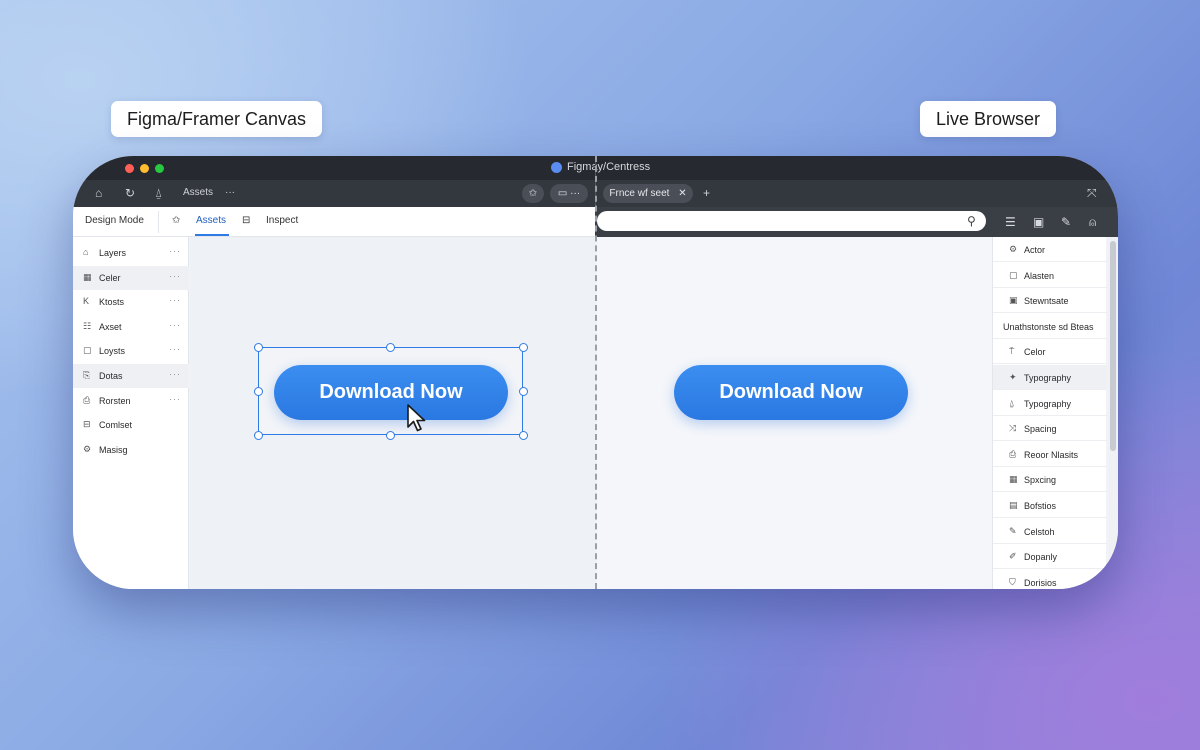 This screenshot has height=750, width=1200. I want to click on property-item: ▦ Spxcing, so click(1050, 480).